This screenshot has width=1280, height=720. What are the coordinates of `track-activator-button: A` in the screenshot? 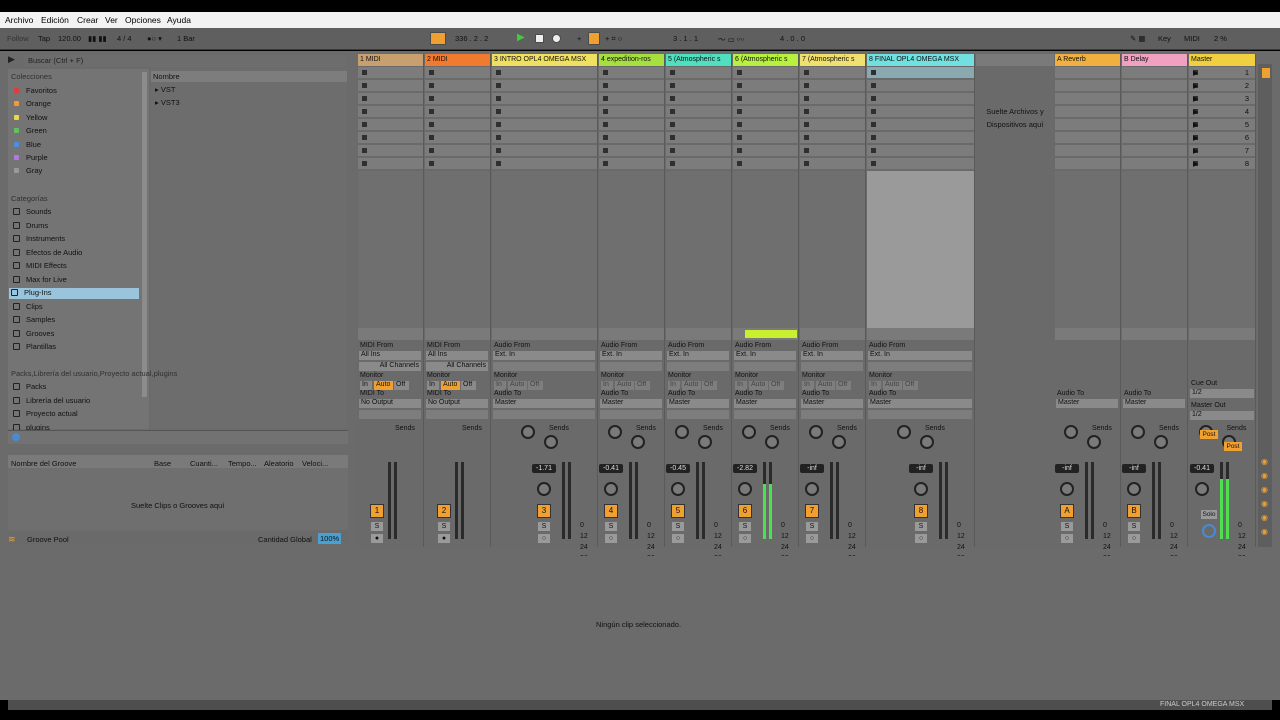 It's located at (1067, 511).